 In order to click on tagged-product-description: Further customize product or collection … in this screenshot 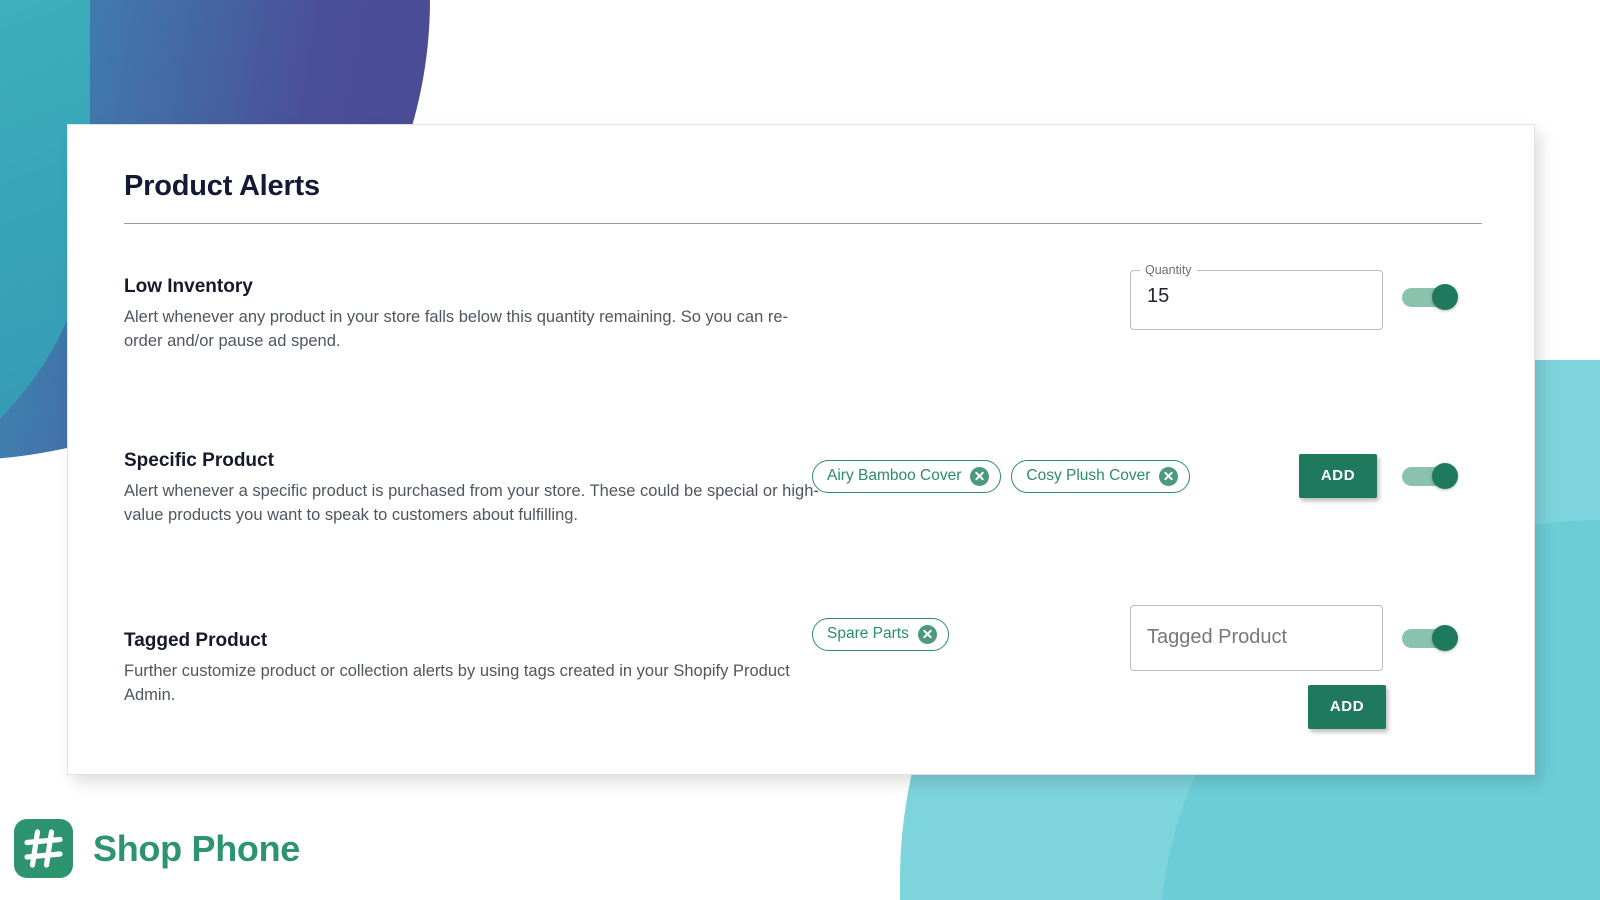, I will do `click(457, 683)`.